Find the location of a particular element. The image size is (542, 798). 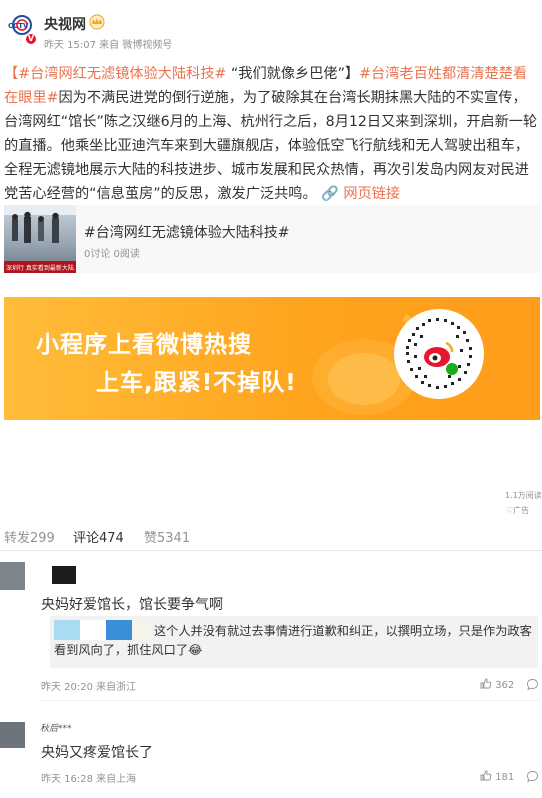

tab-comment: 评论474 is located at coordinates (98, 536).